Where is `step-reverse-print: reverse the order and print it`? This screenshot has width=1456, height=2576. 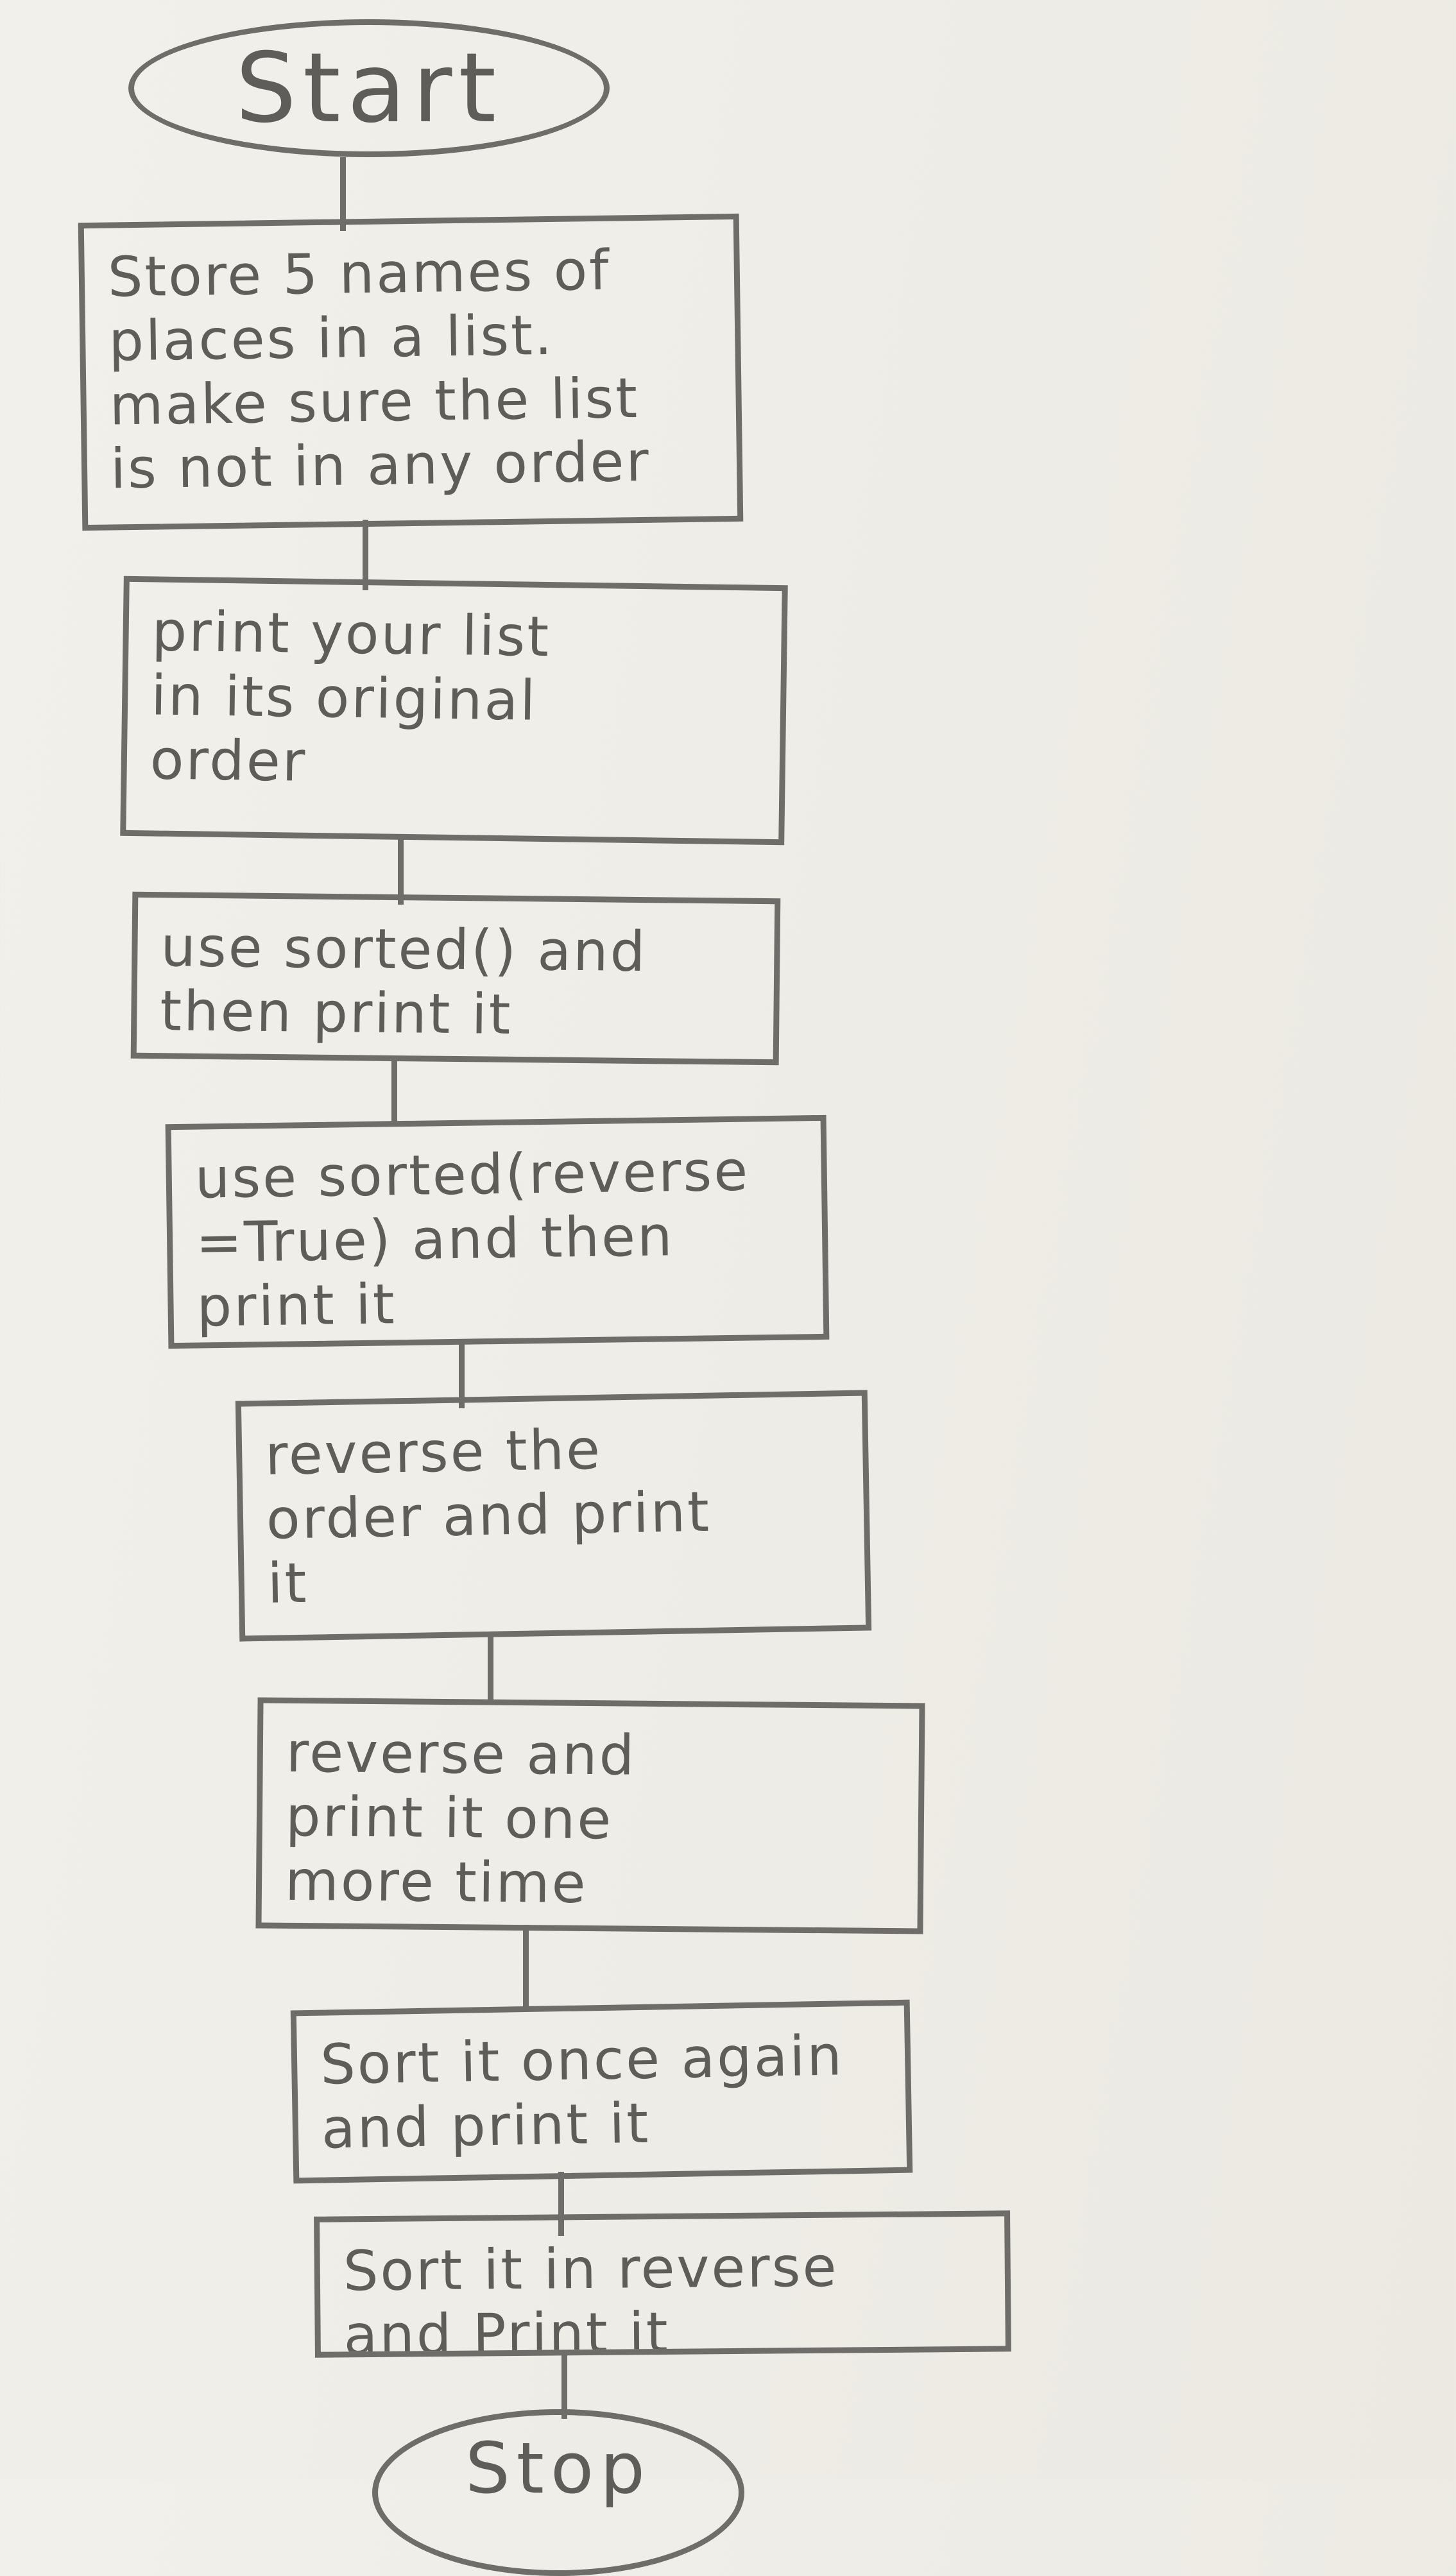
step-reverse-print: reverse the order and print it is located at coordinates (553, 1516).